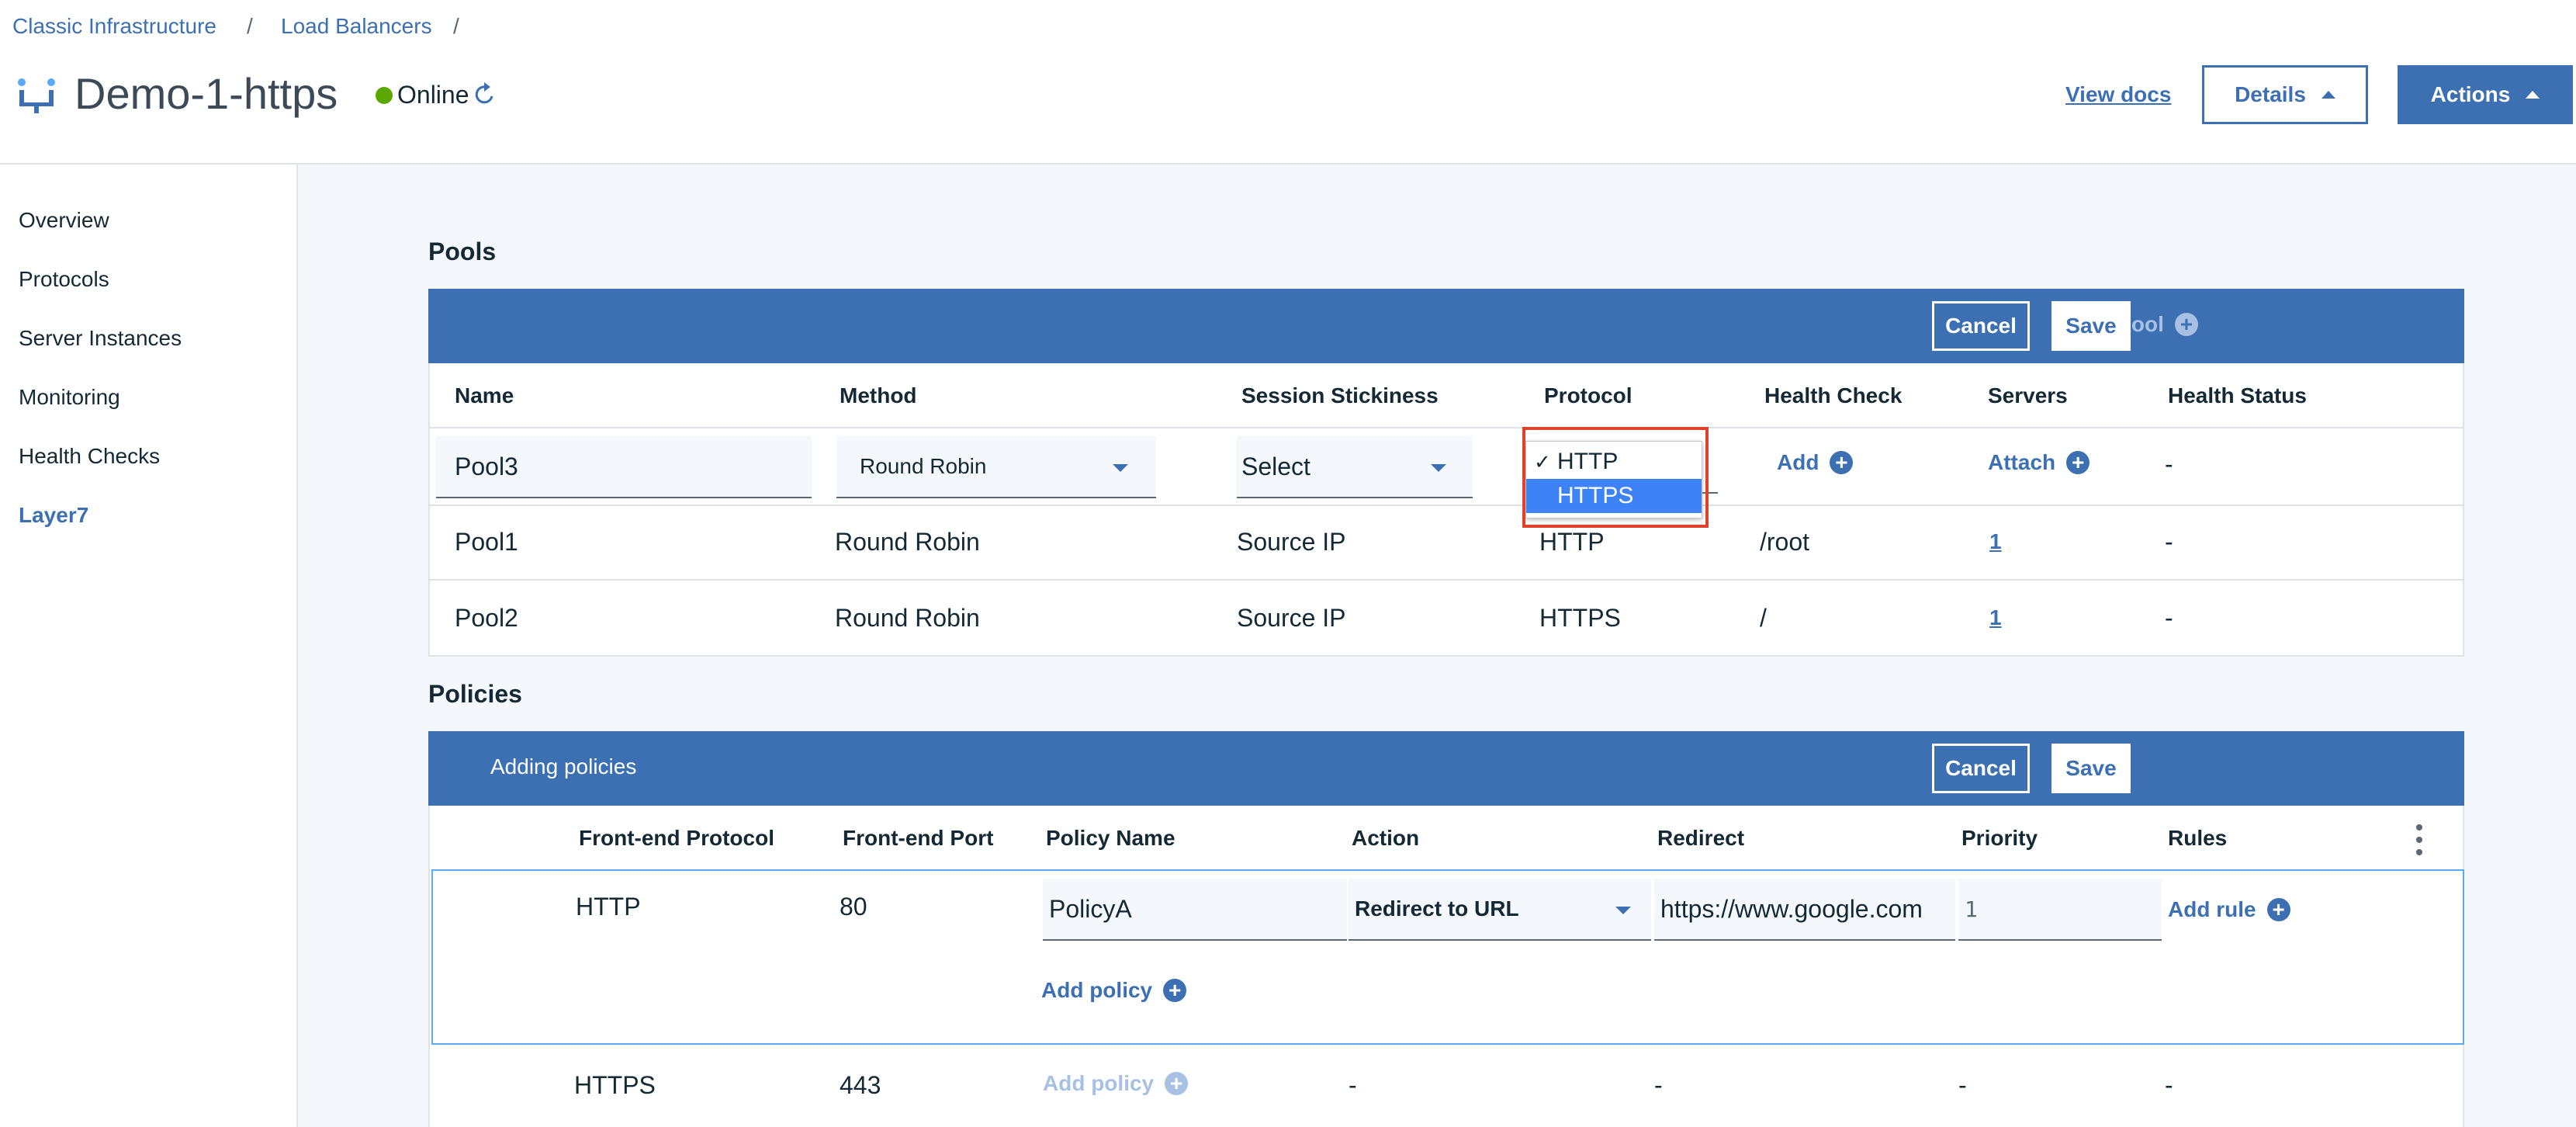 The image size is (2576, 1127). I want to click on details-label: Details, so click(2270, 94).